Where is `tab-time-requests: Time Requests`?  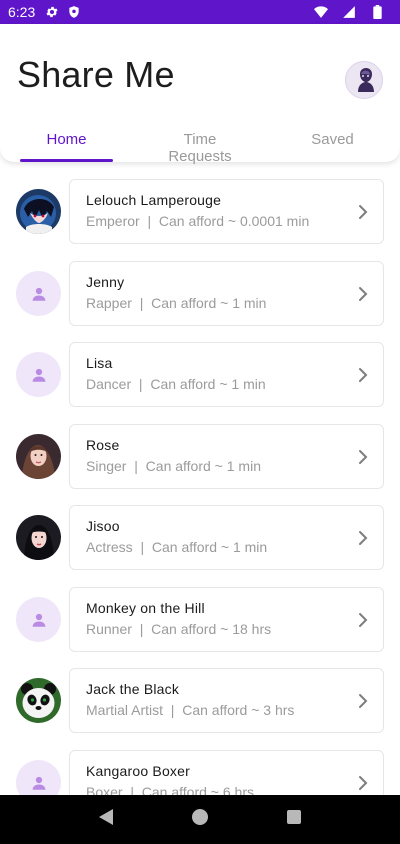
tab-time-requests: Time Requests is located at coordinates (200, 144).